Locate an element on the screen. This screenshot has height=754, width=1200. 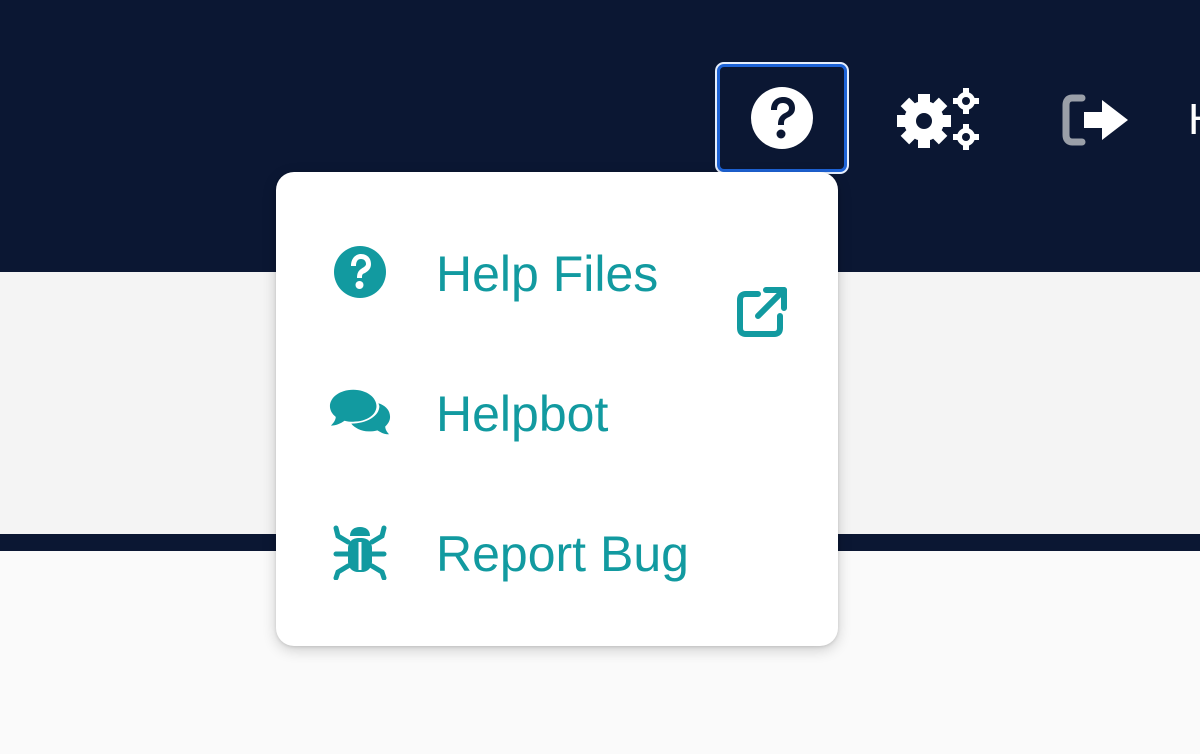
bug-icon is located at coordinates (360, 552).